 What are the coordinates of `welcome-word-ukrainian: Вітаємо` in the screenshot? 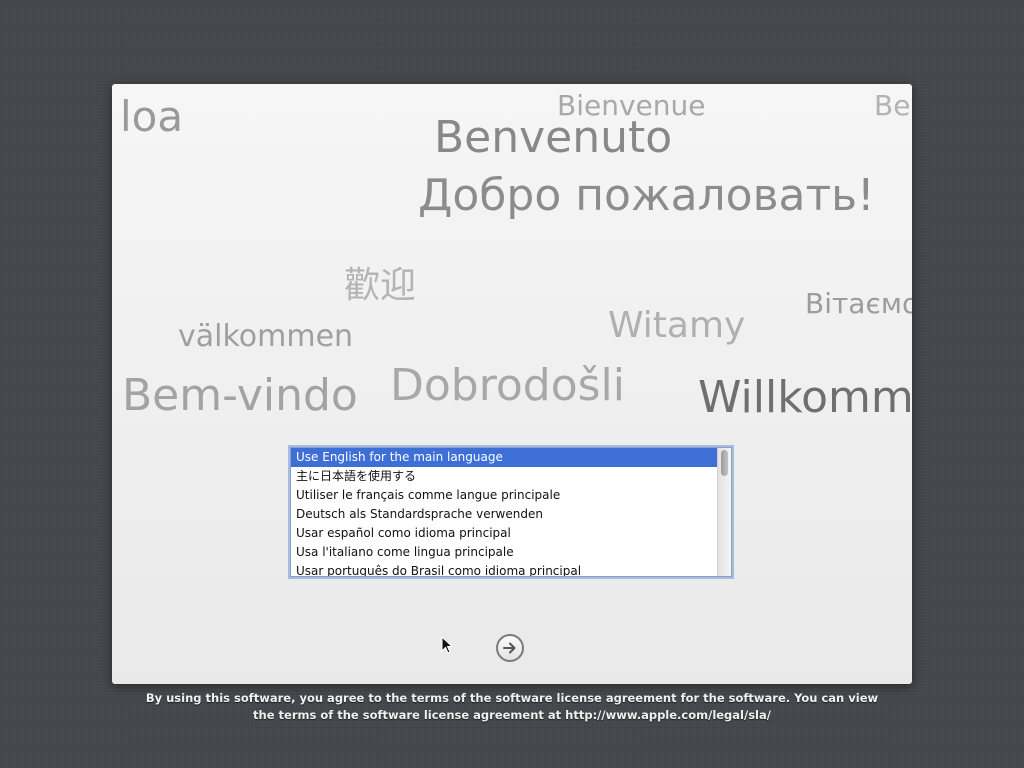 It's located at (858, 303).